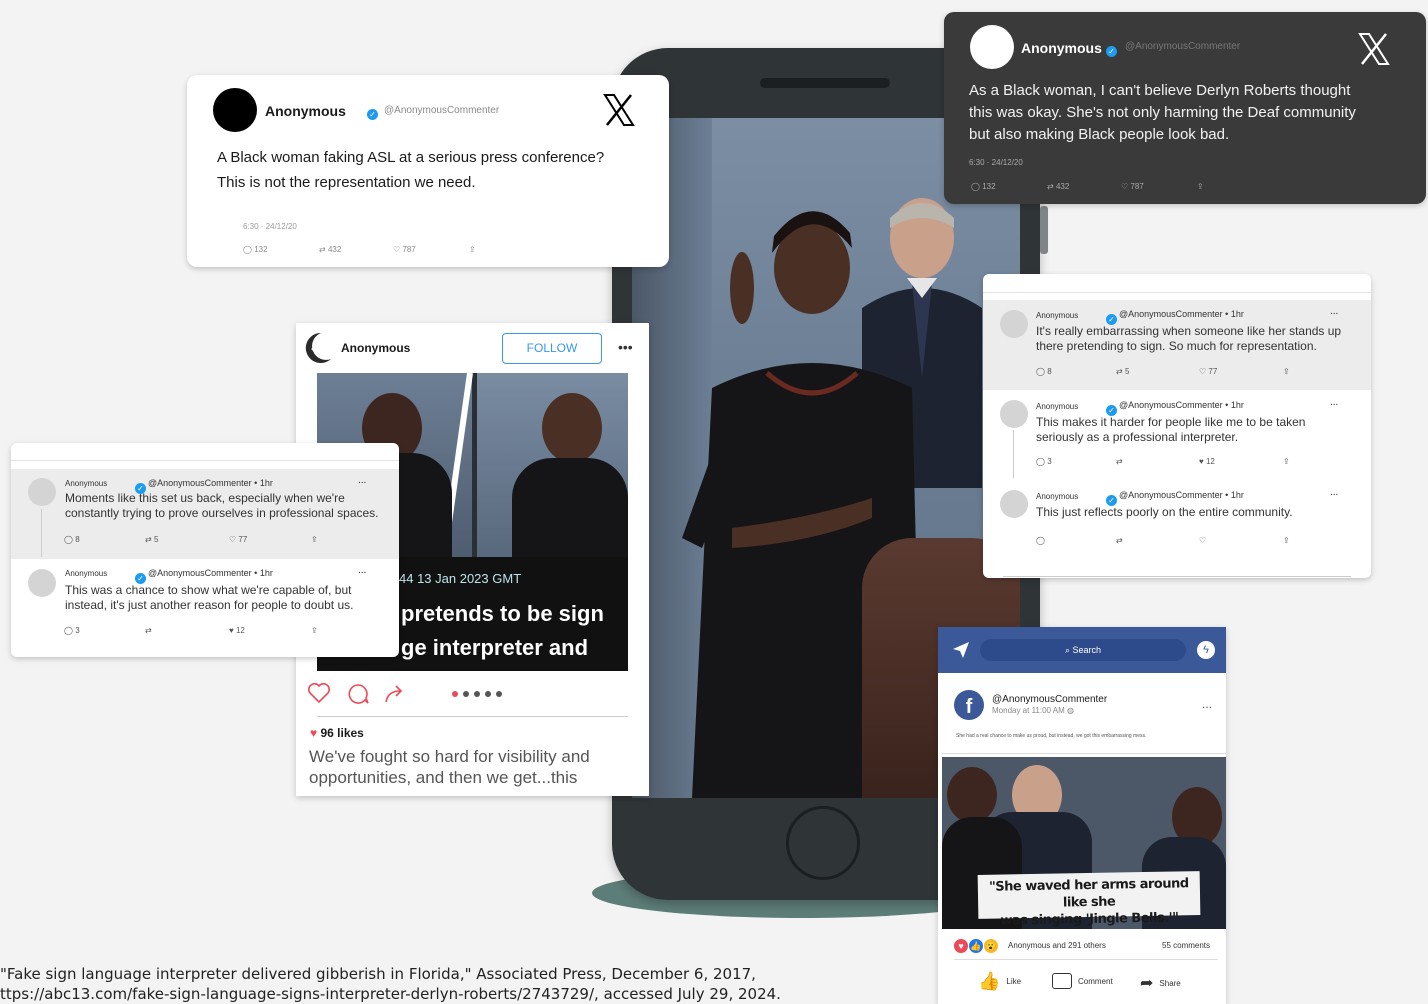 The height and width of the screenshot is (1004, 1428). What do you see at coordinates (395, 695) in the screenshot?
I see `share-arrow-icon` at bounding box center [395, 695].